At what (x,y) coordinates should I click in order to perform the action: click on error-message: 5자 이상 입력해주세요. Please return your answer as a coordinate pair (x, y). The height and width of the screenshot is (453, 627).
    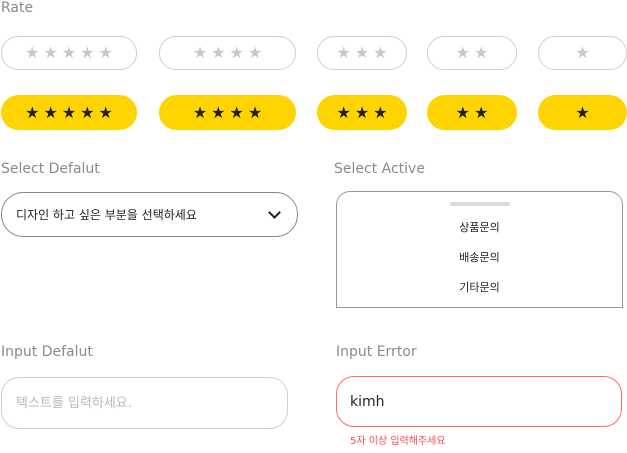
    Looking at the image, I should click on (398, 441).